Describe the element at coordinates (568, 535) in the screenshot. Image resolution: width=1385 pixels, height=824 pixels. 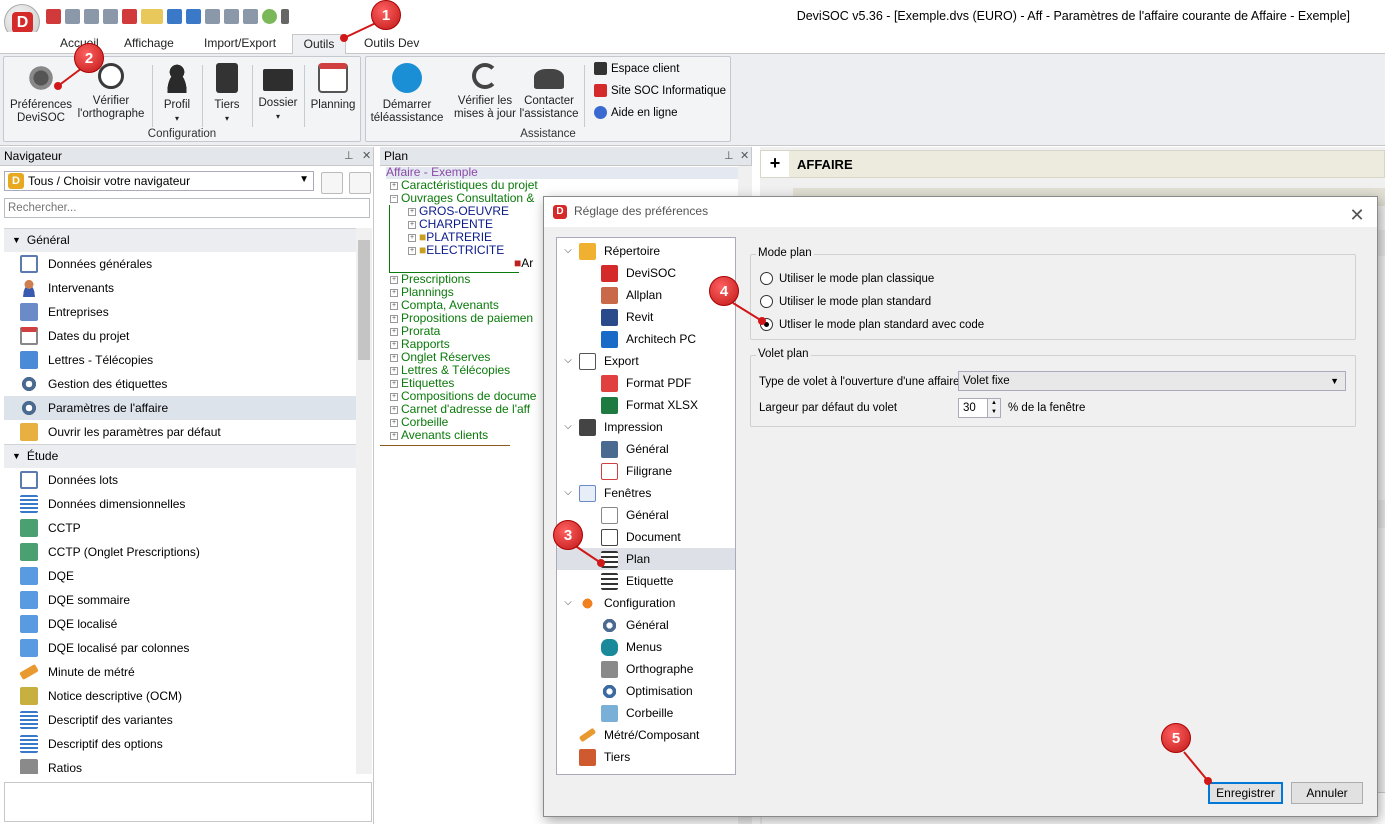
I see `marker-3: 3` at that location.